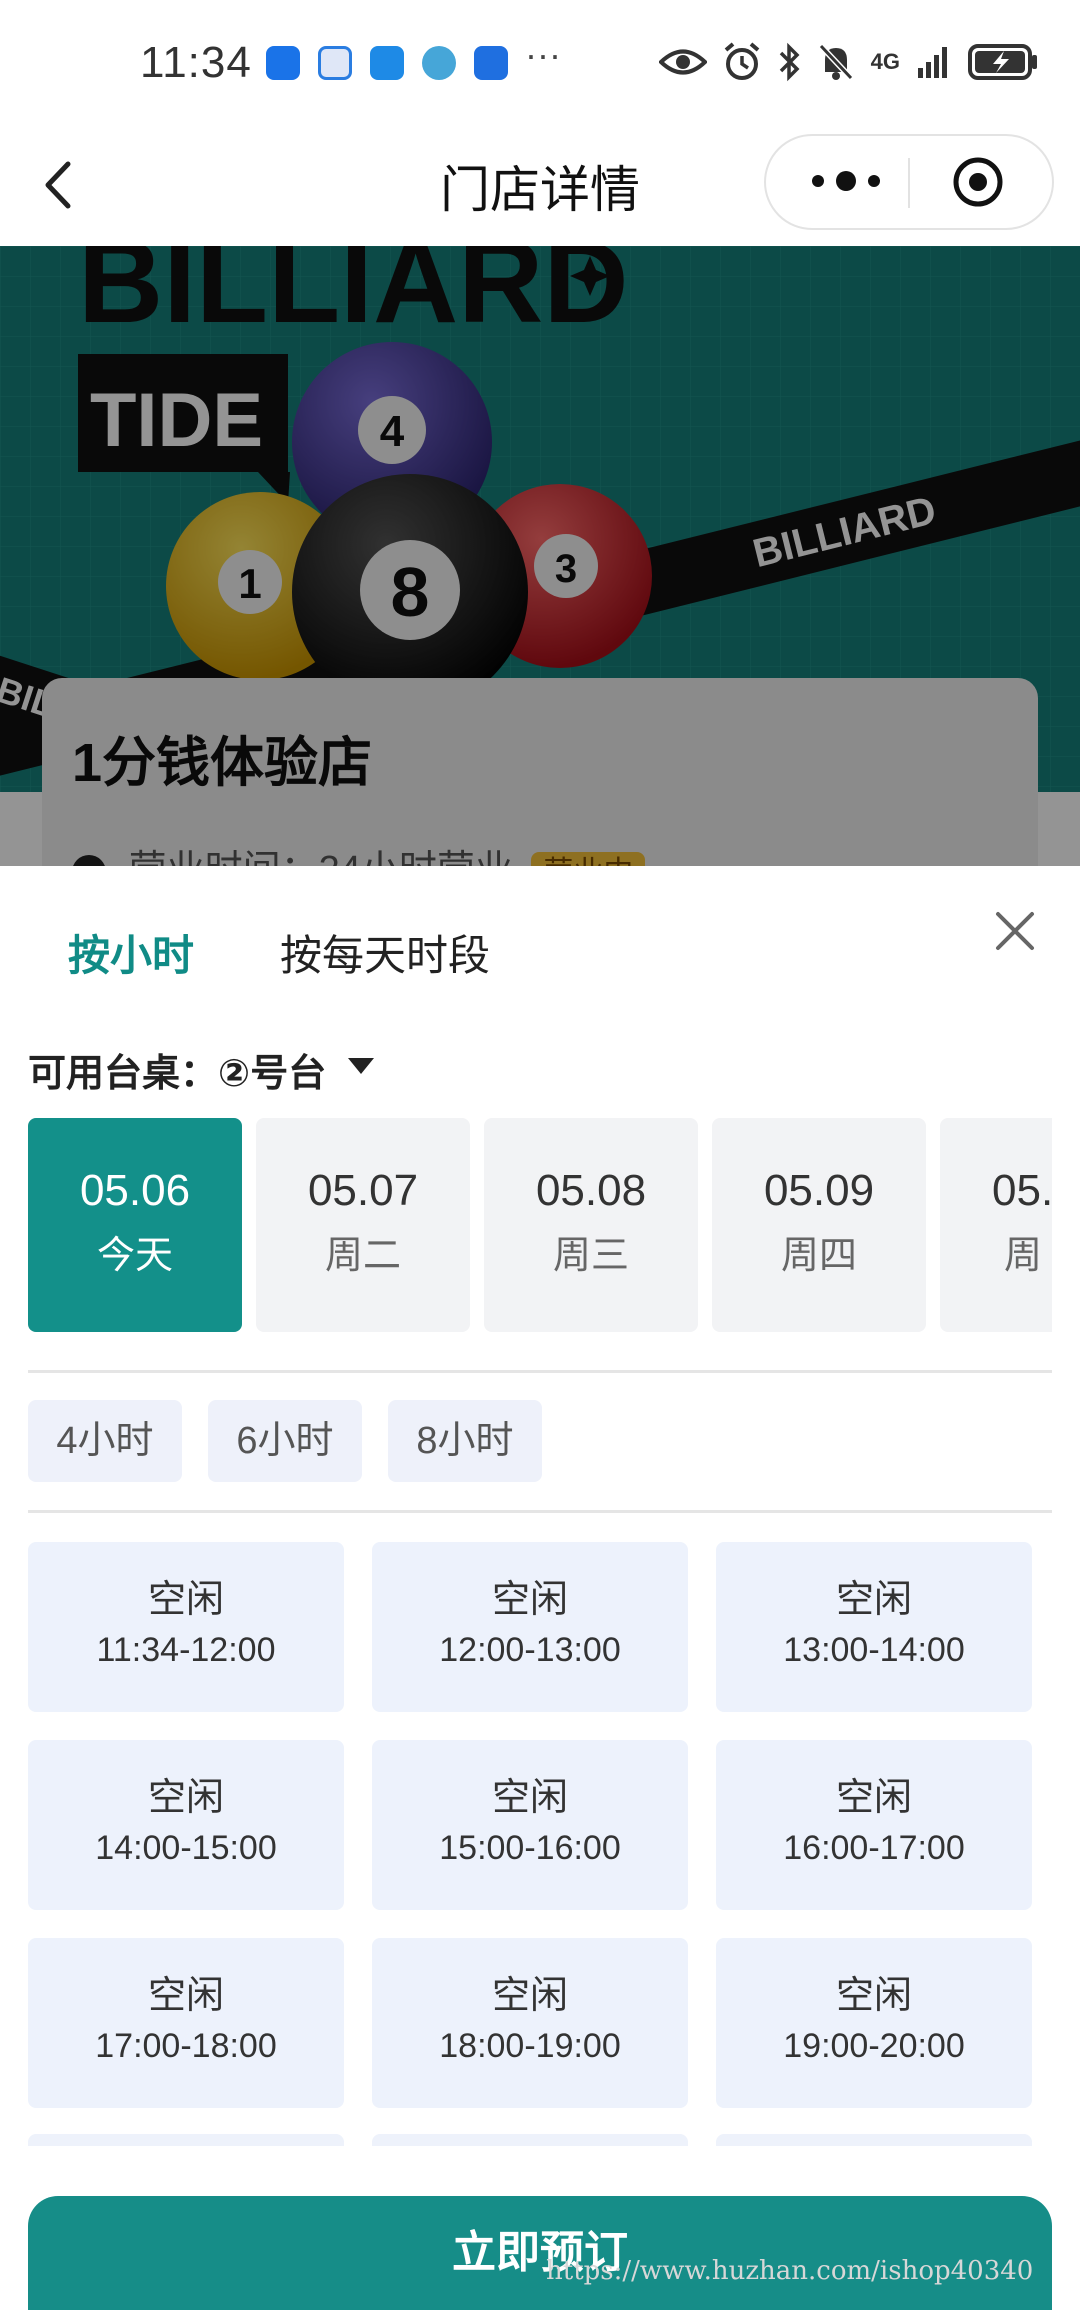 The image size is (1080, 2310). I want to click on date-value: 05.06, so click(135, 1190).